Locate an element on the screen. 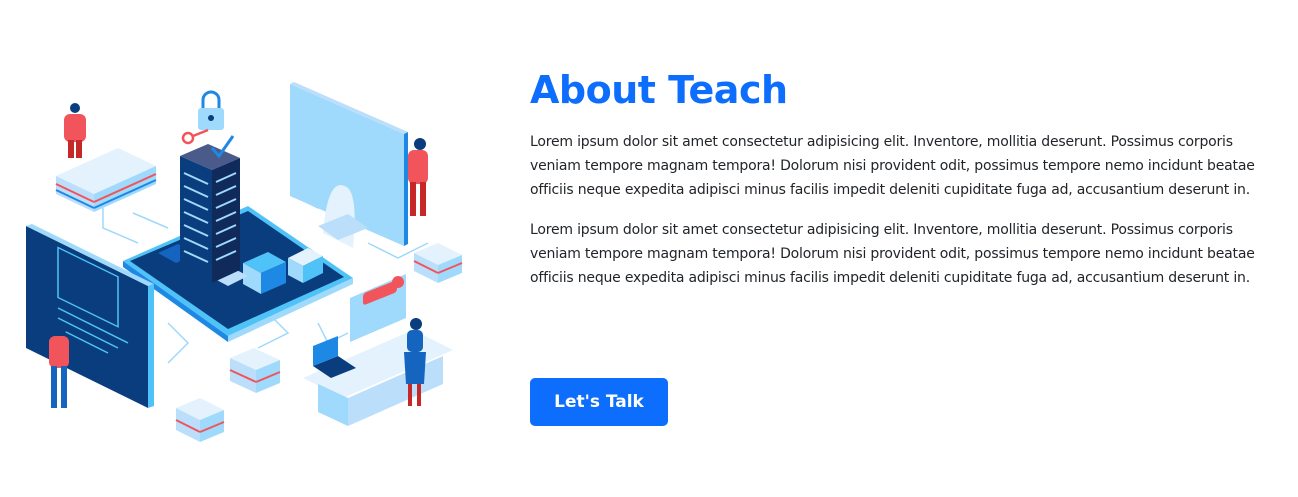 This screenshot has width=1298, height=497. section-title: About Teach is located at coordinates (659, 90).